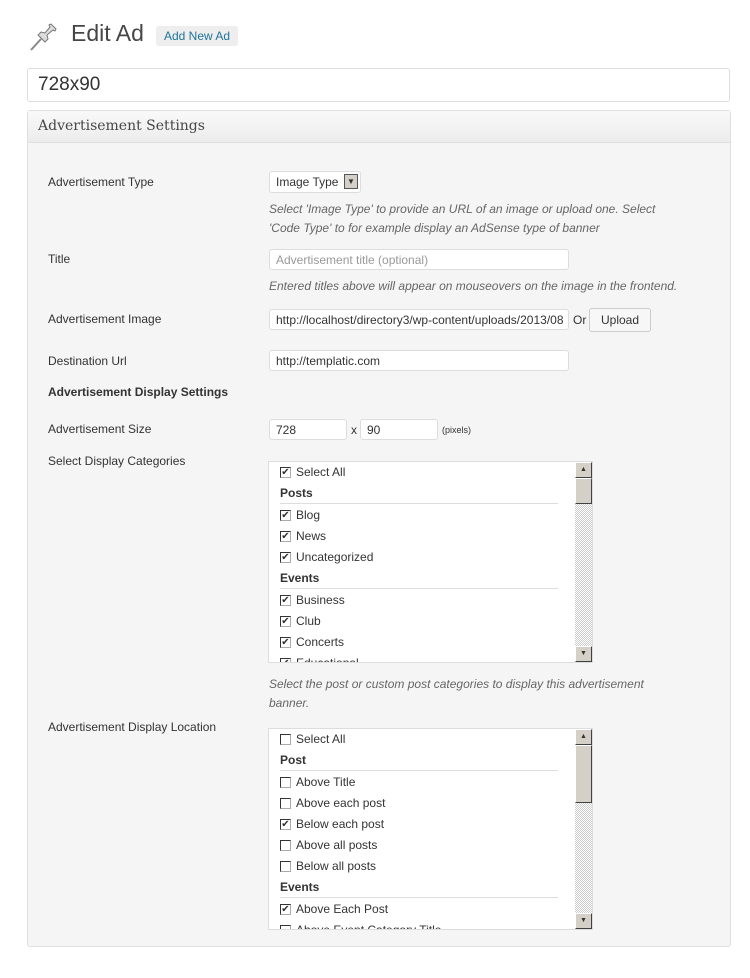 This screenshot has width=750, height=978. I want to click on advertisement-type-label: Advertisement Type, so click(101, 182).